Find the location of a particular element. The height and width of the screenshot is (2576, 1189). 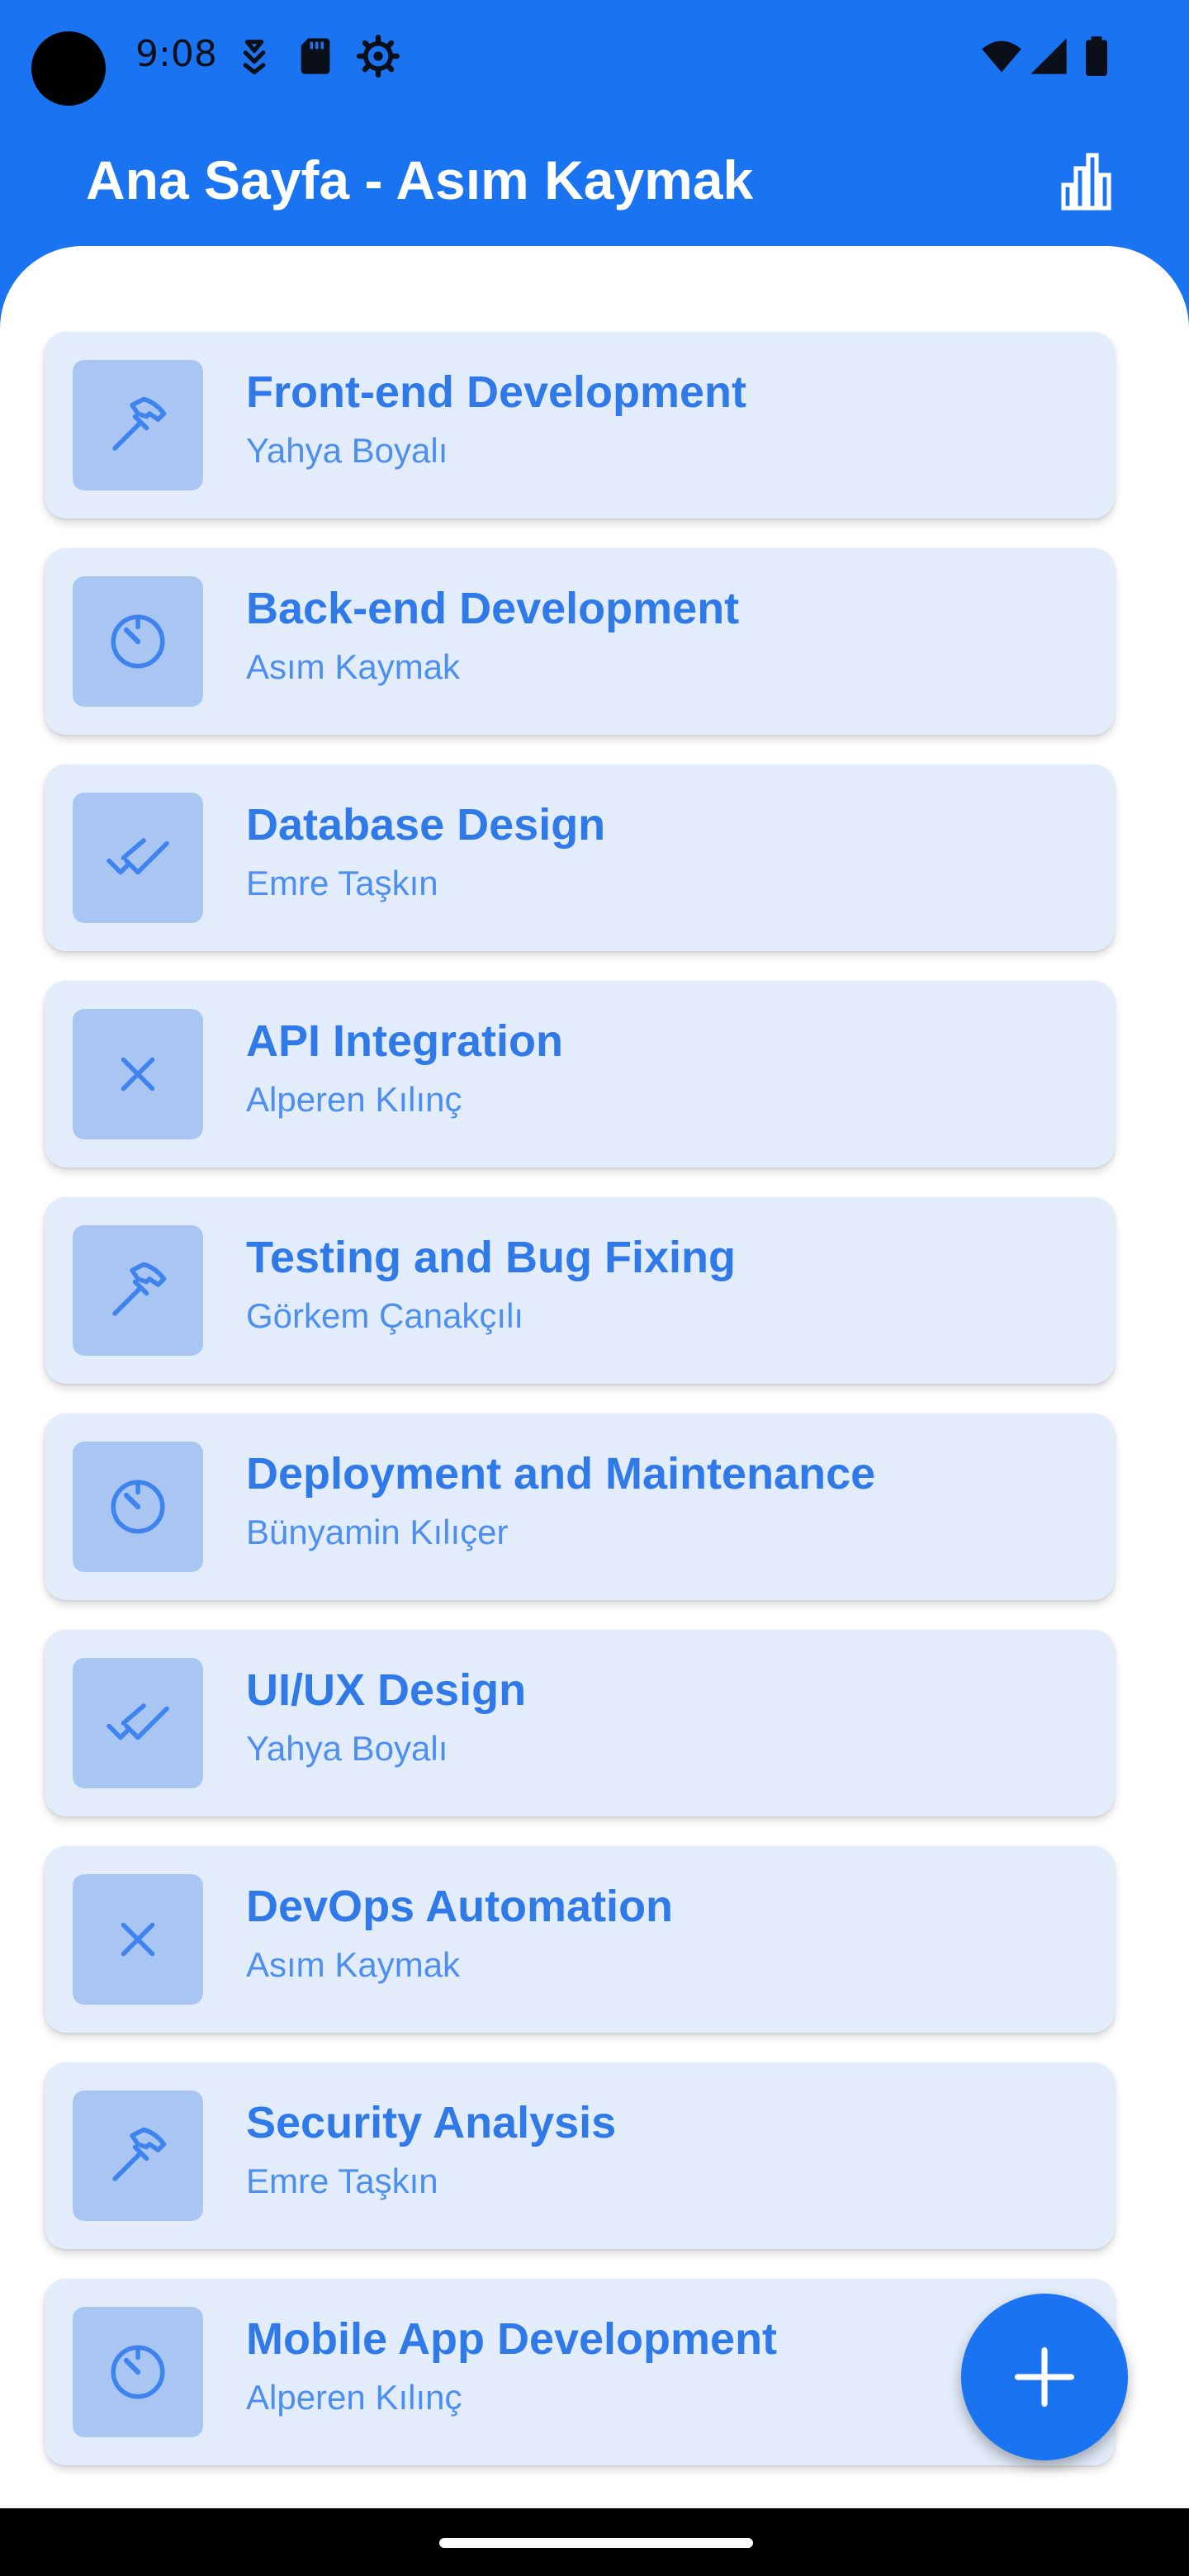

task-title: UI/UX Design is located at coordinates (386, 1690).